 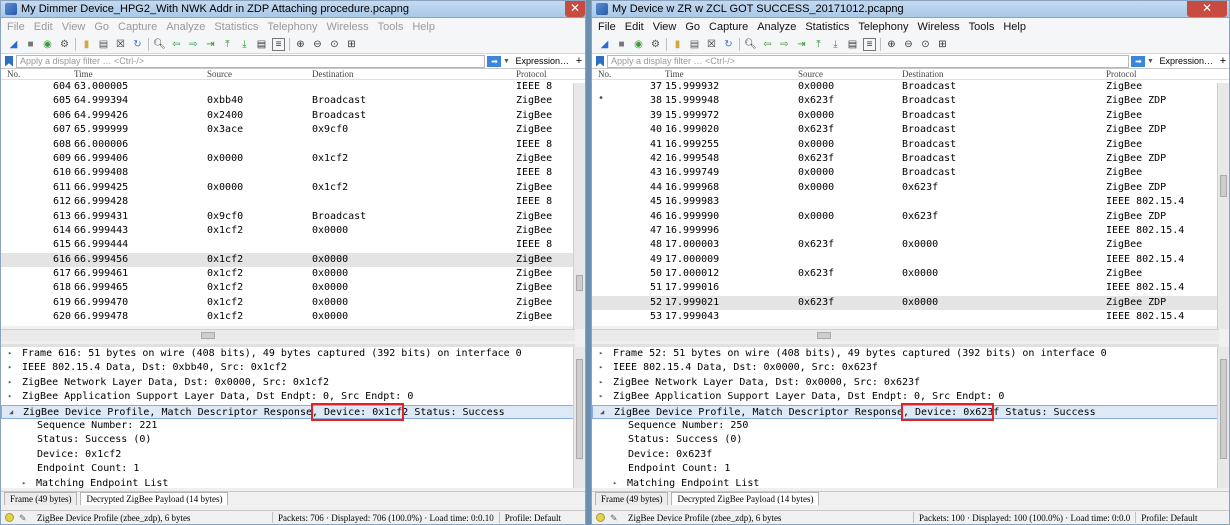 I want to click on save-file-icon: ▤, so click(x=694, y=44).